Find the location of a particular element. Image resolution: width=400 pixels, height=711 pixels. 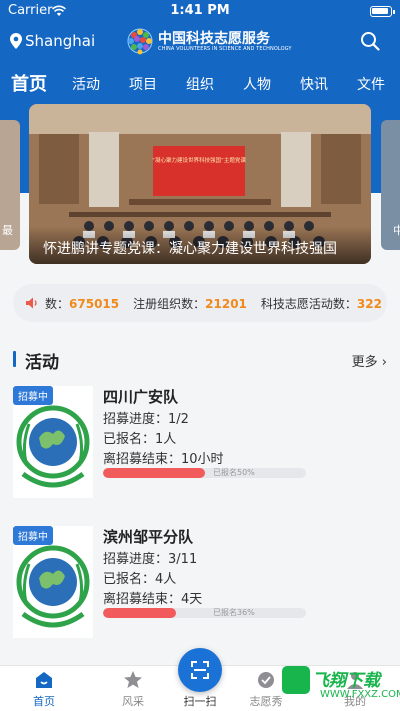

signup-progress-bar: 已报名50% is located at coordinates (204, 473).